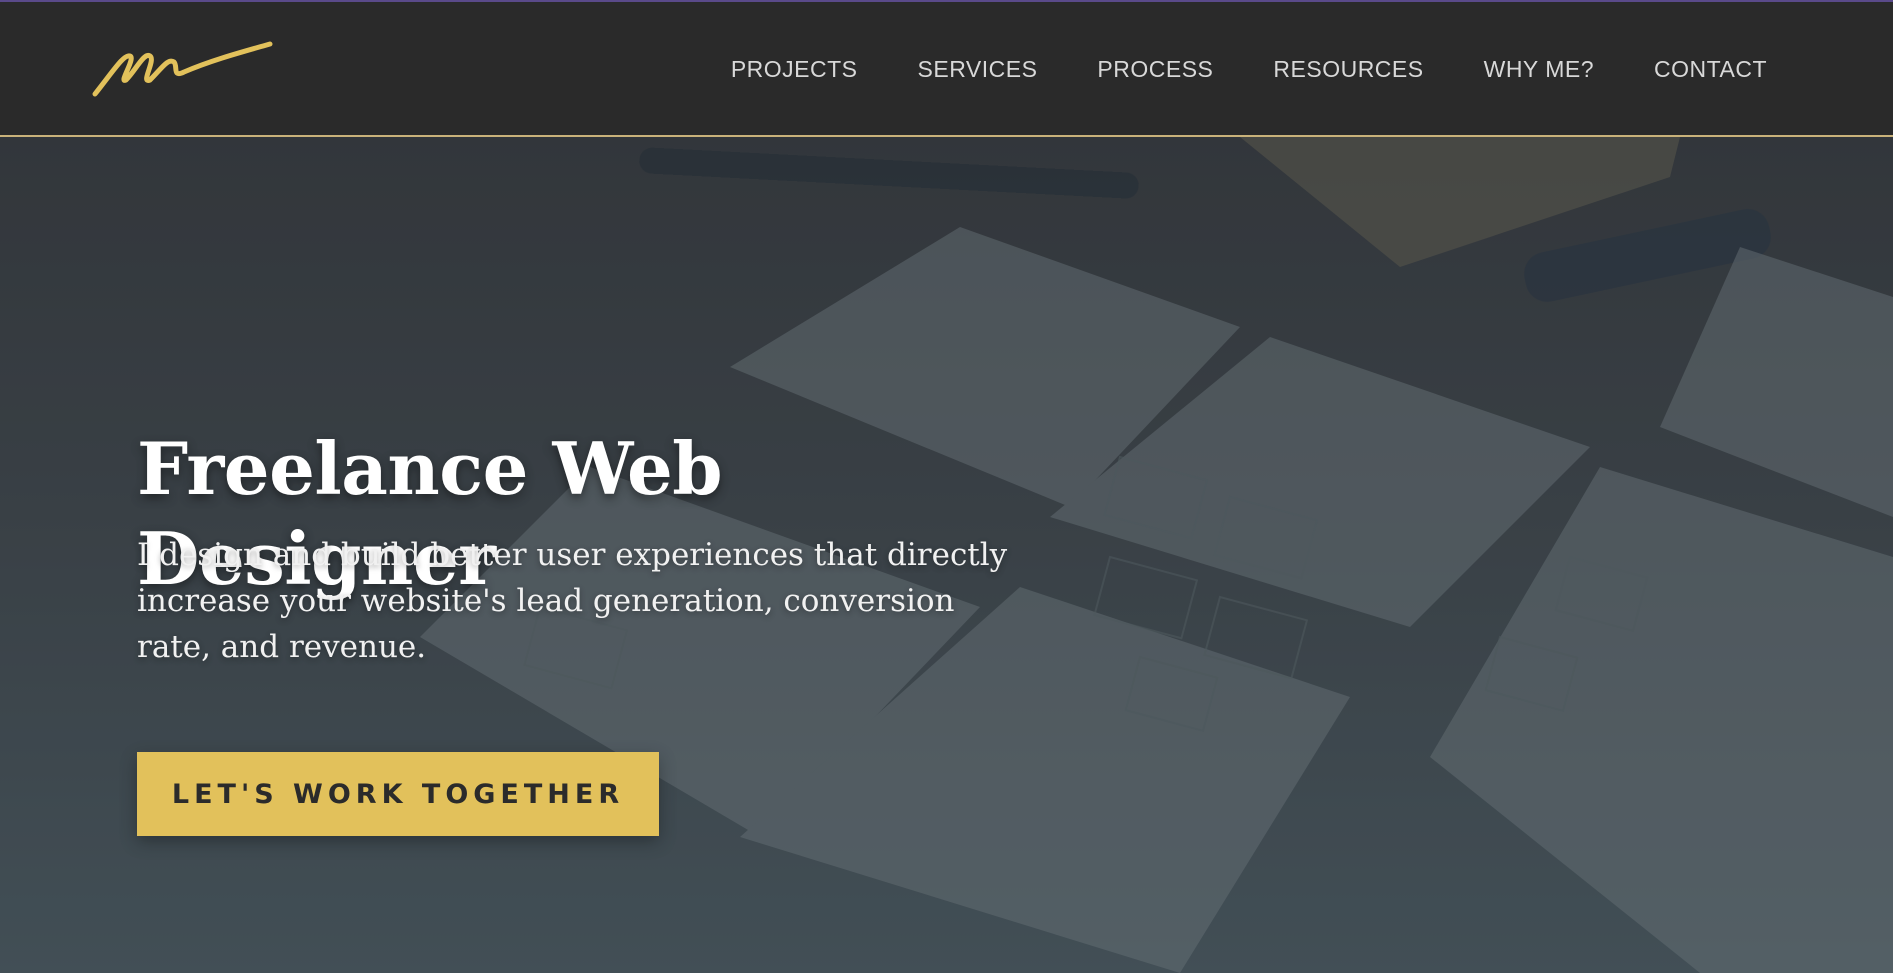 The width and height of the screenshot is (1893, 973). I want to click on lets-work-together-button: LET'S WORK TOGETHER, so click(398, 794).